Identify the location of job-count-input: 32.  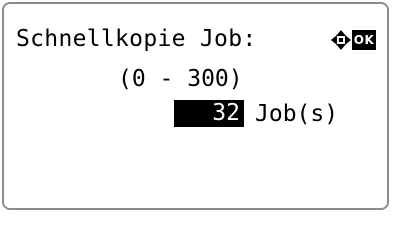
(209, 113).